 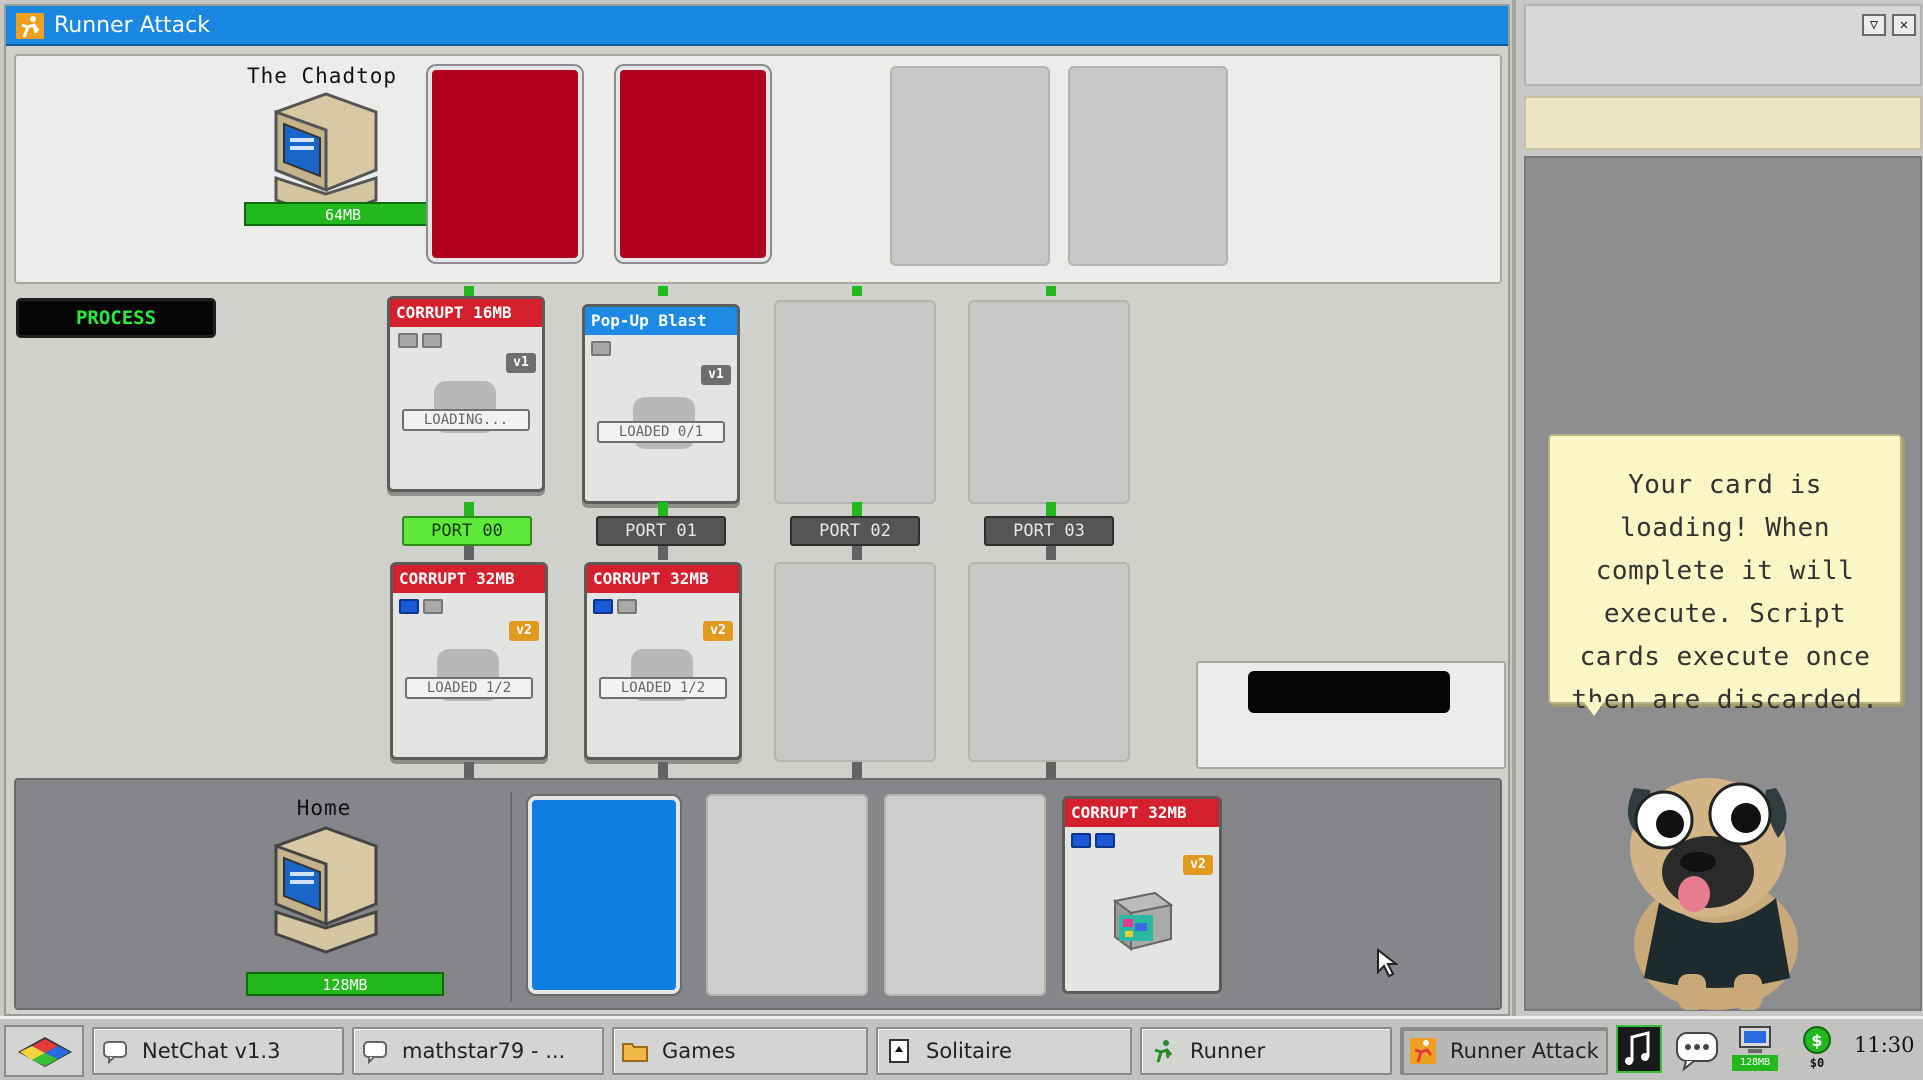 What do you see at coordinates (1143, 921) in the screenshot?
I see `corrupt-cube-icon` at bounding box center [1143, 921].